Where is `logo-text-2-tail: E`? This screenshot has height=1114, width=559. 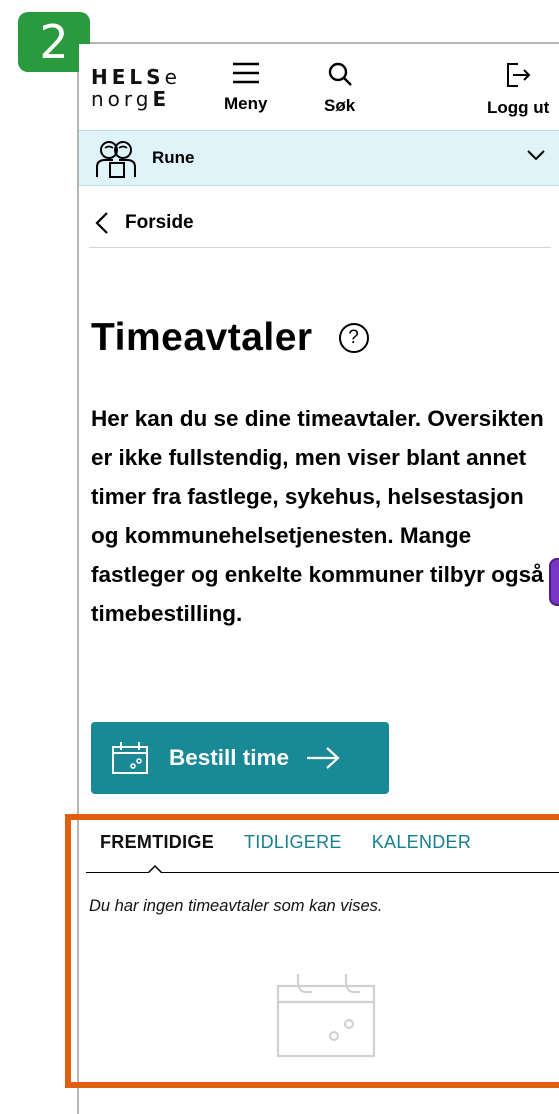 logo-text-2-tail: E is located at coordinates (161, 99).